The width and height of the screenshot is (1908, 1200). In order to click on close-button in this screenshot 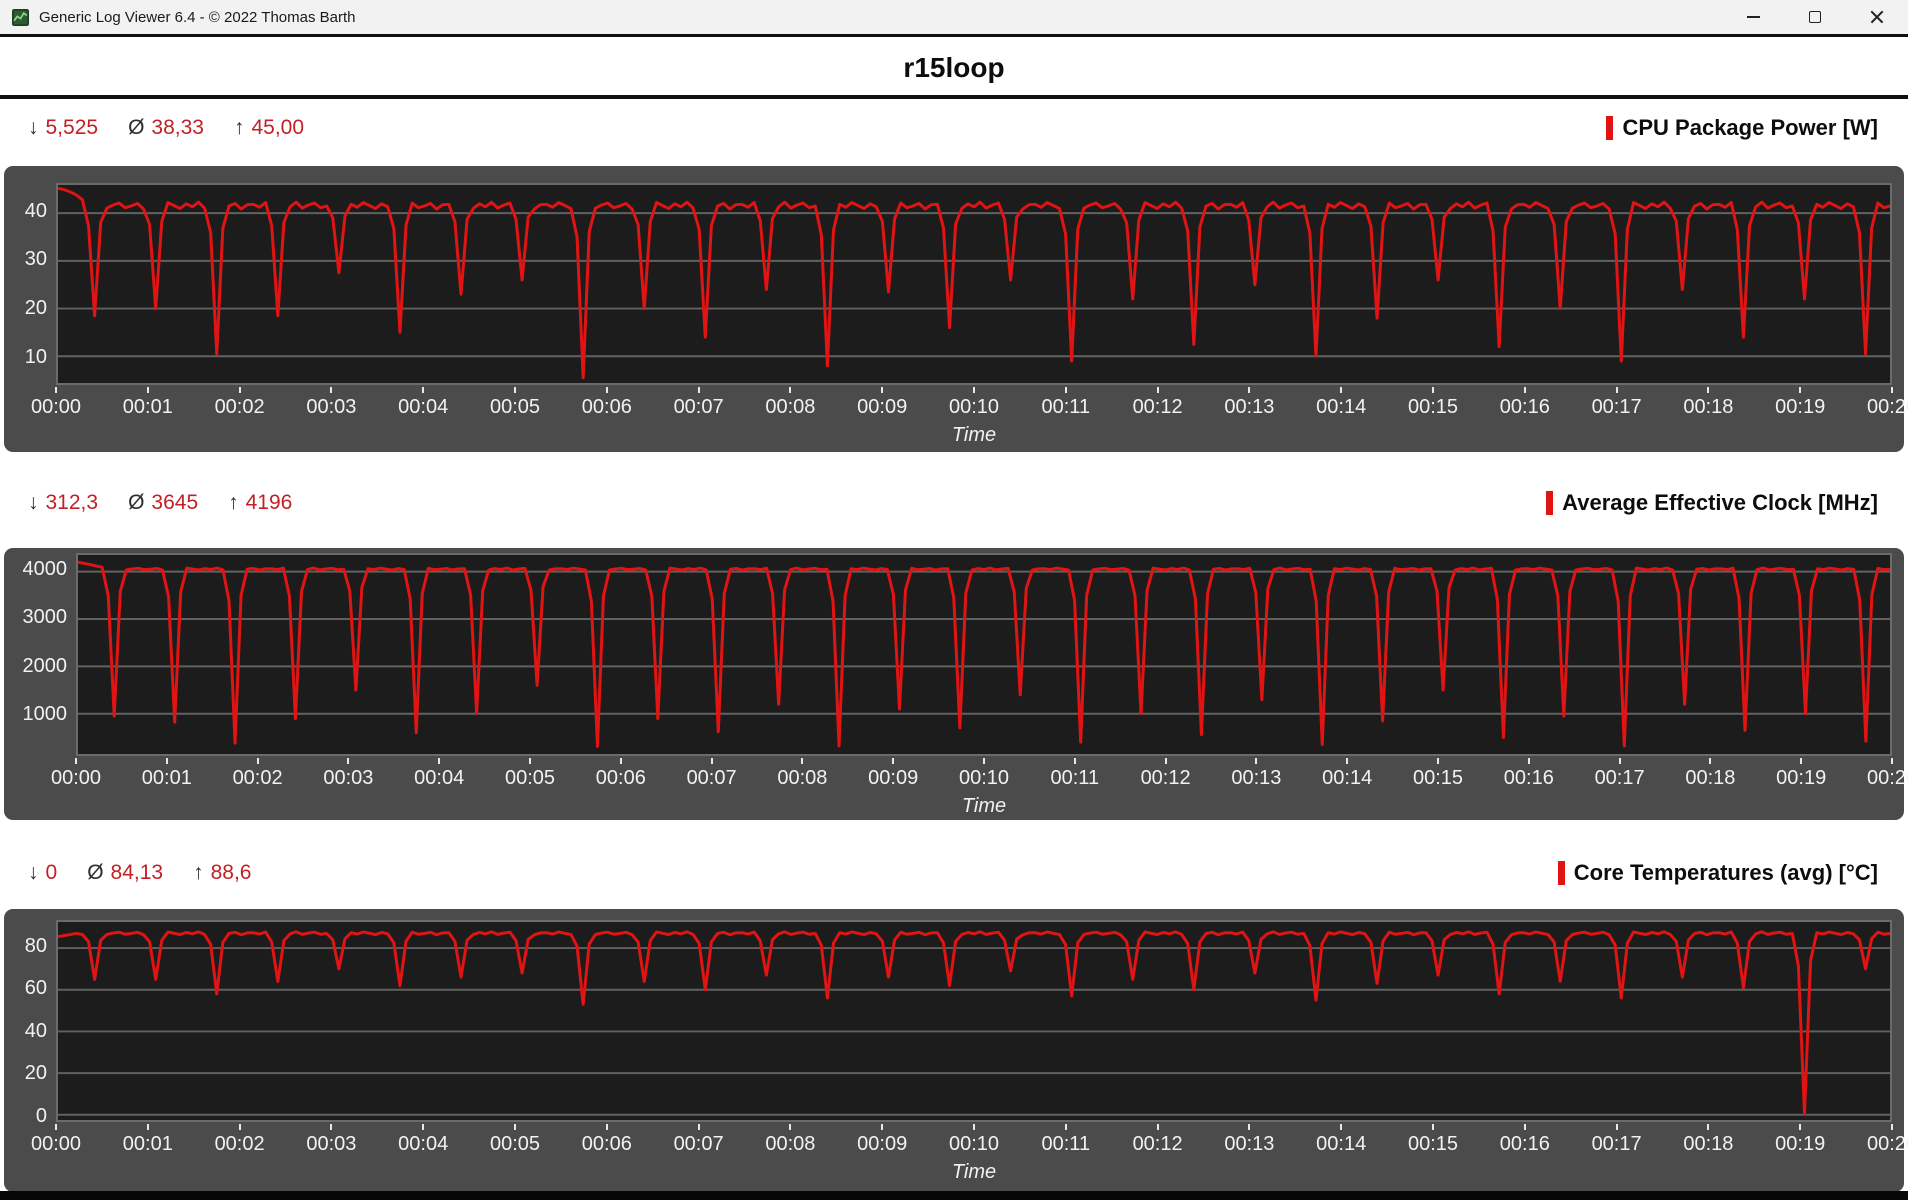, I will do `click(1877, 17)`.